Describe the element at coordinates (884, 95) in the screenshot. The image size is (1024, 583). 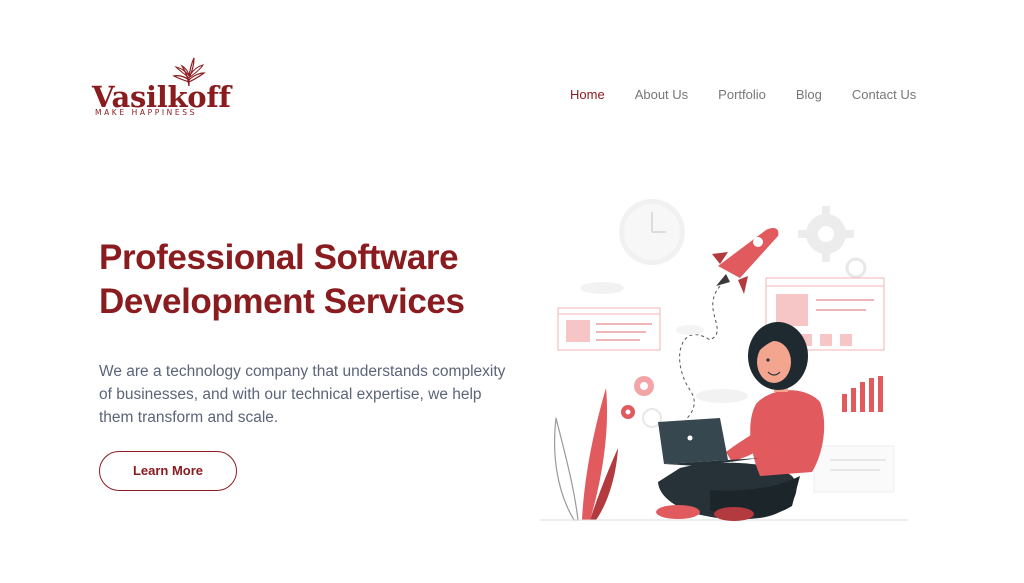
I see `nav-item-contact-us: Contact Us` at that location.